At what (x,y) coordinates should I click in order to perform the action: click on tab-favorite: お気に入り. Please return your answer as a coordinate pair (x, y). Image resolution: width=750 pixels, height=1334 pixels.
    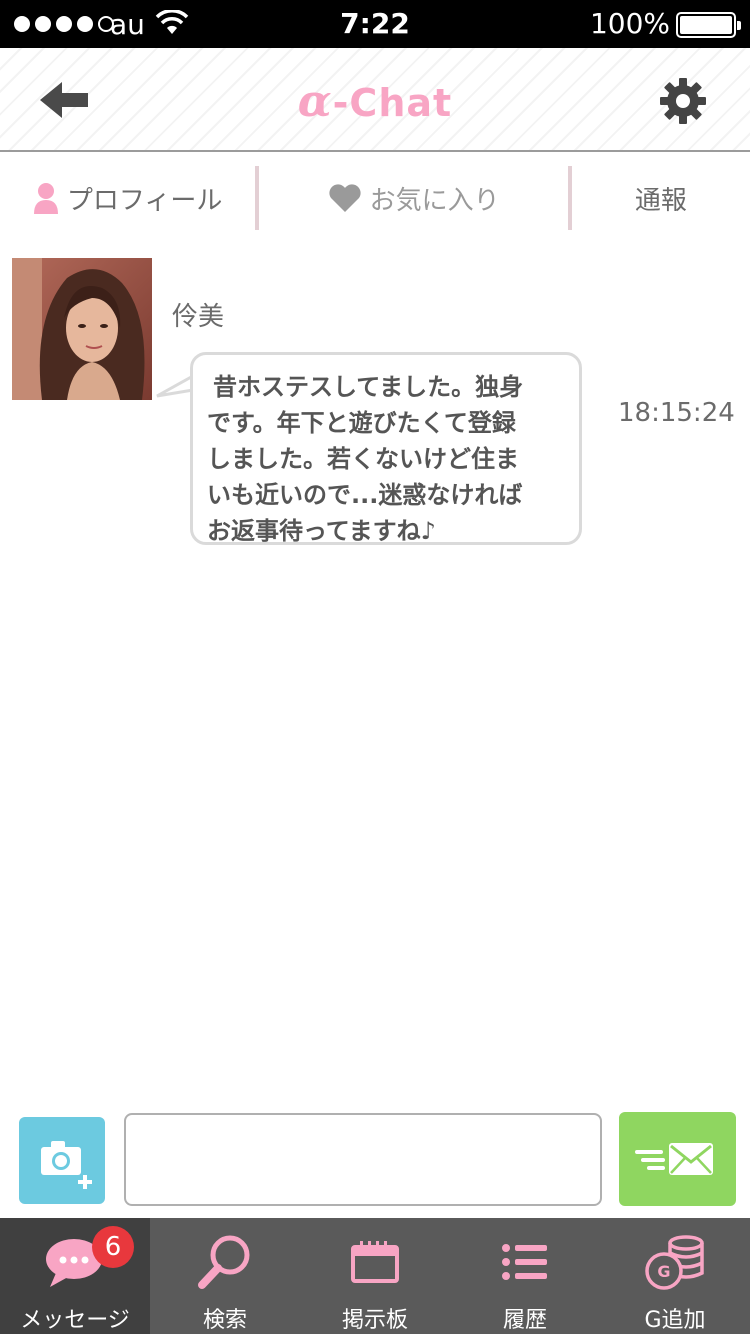
    Looking at the image, I should click on (413, 198).